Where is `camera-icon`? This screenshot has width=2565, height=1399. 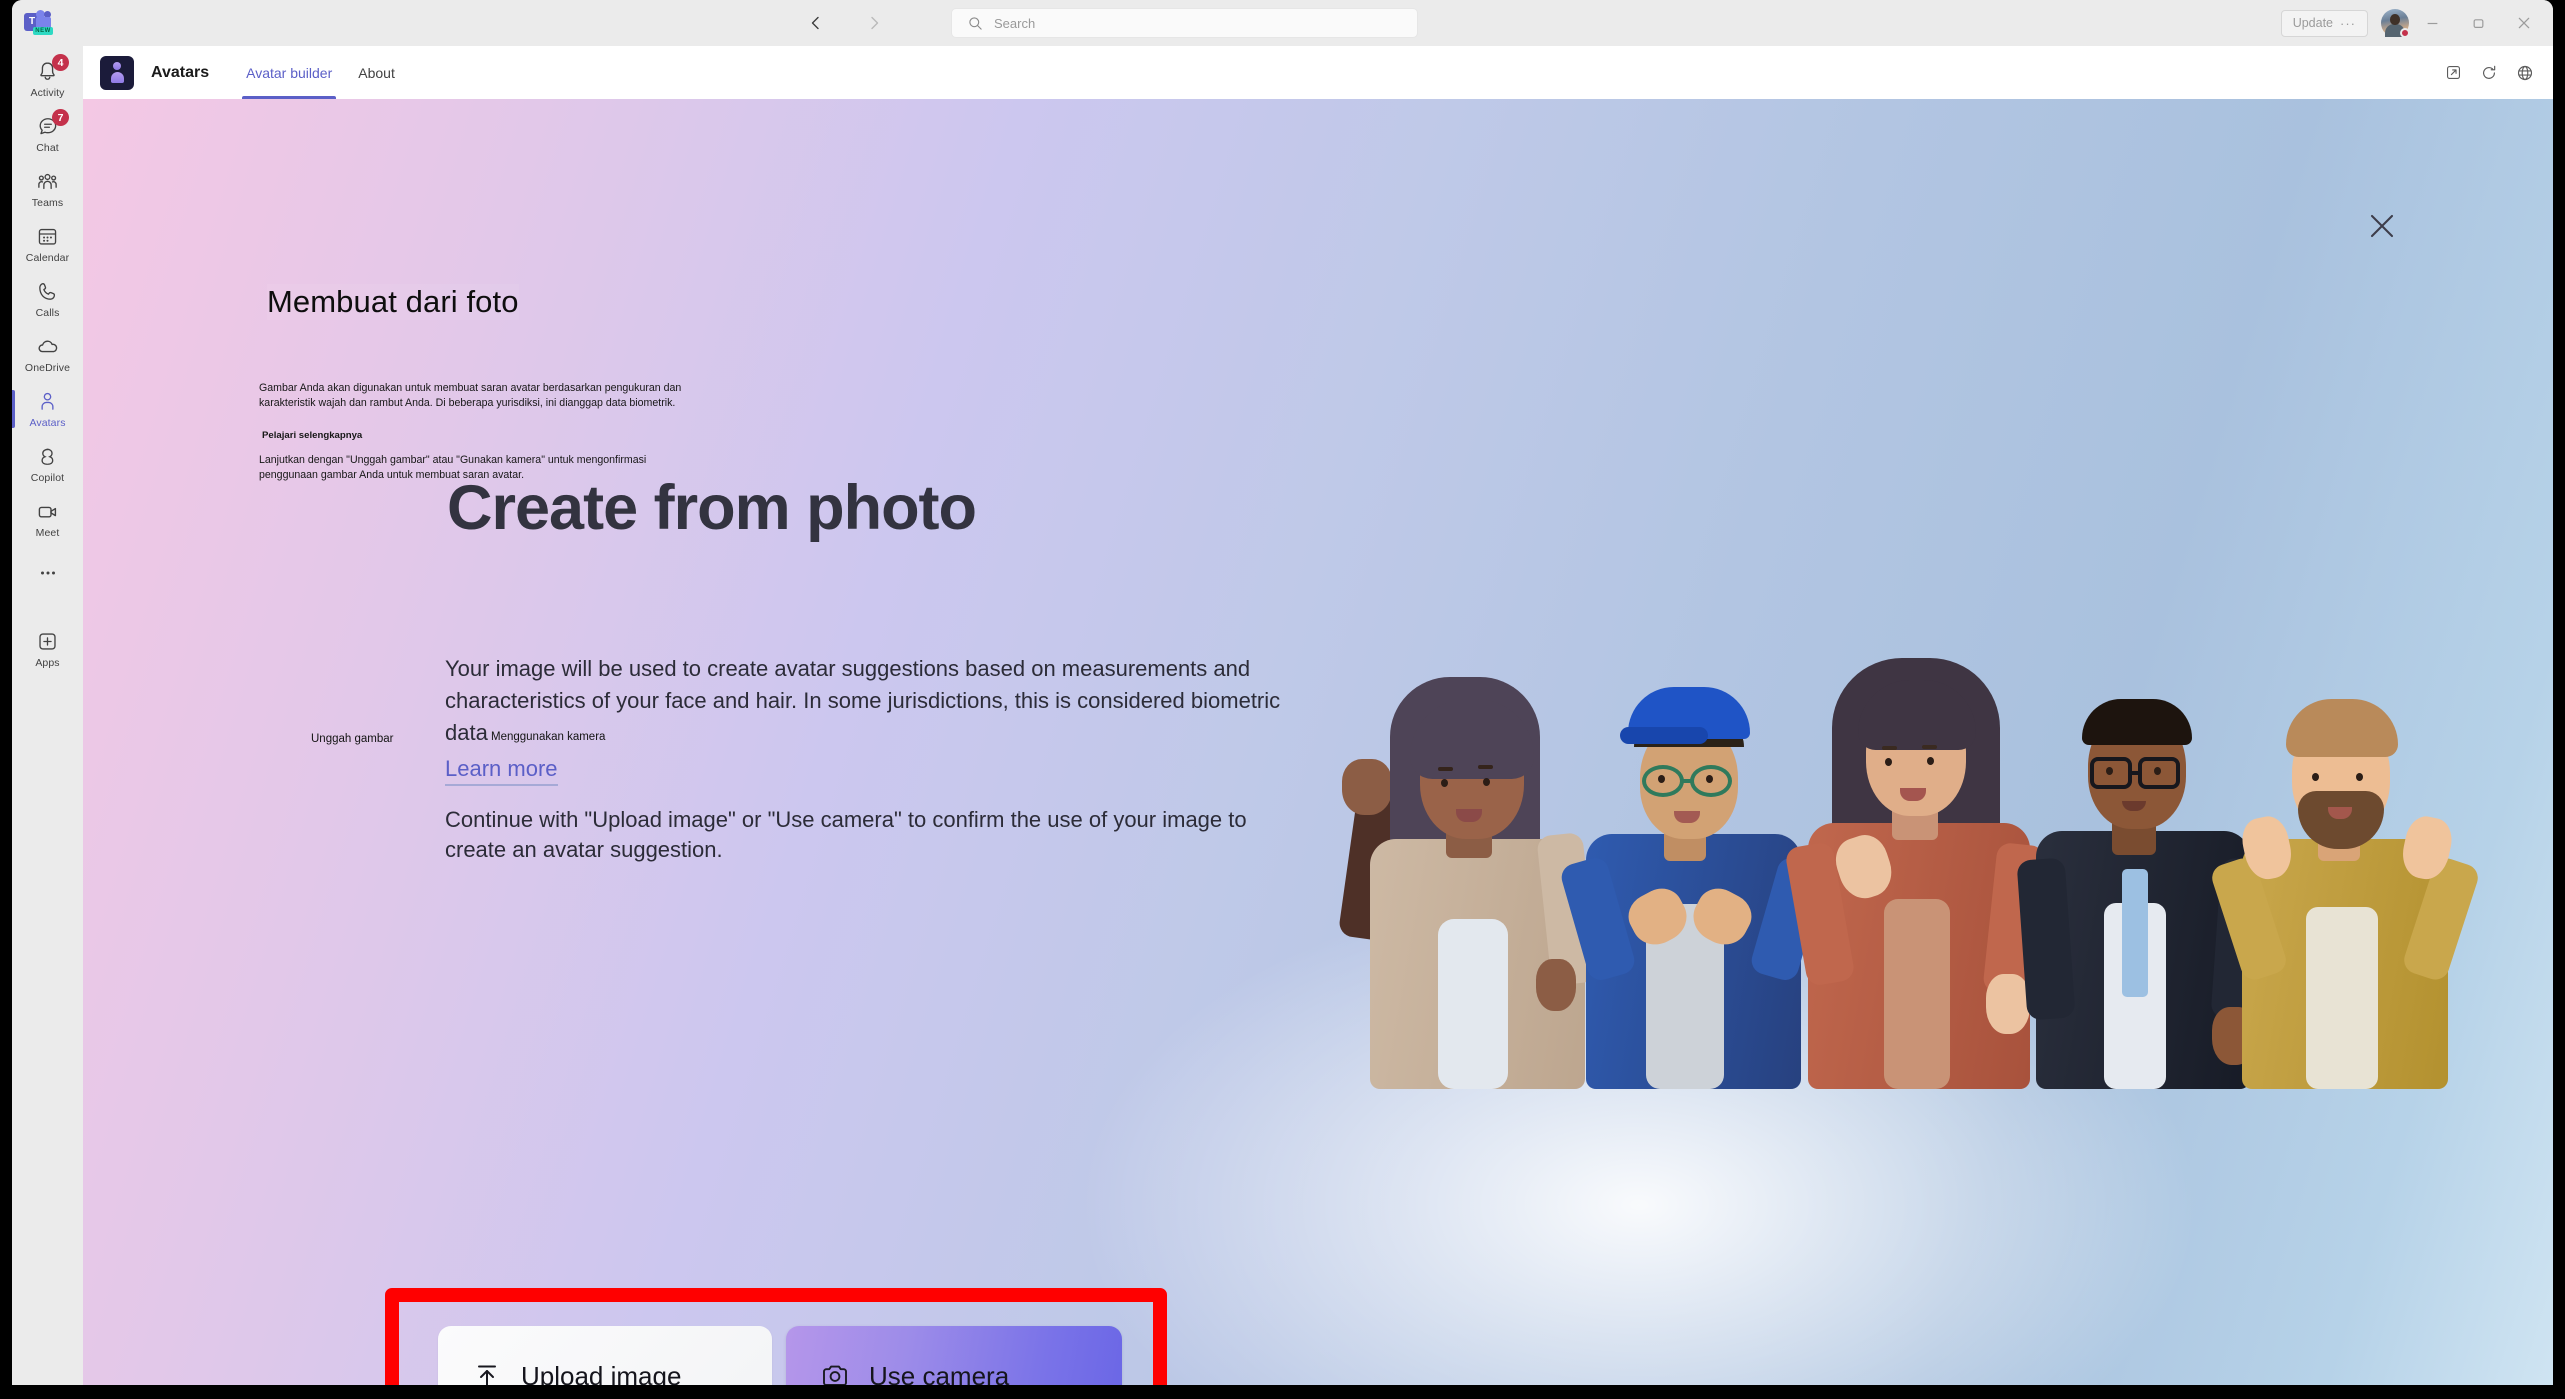 camera-icon is located at coordinates (835, 1372).